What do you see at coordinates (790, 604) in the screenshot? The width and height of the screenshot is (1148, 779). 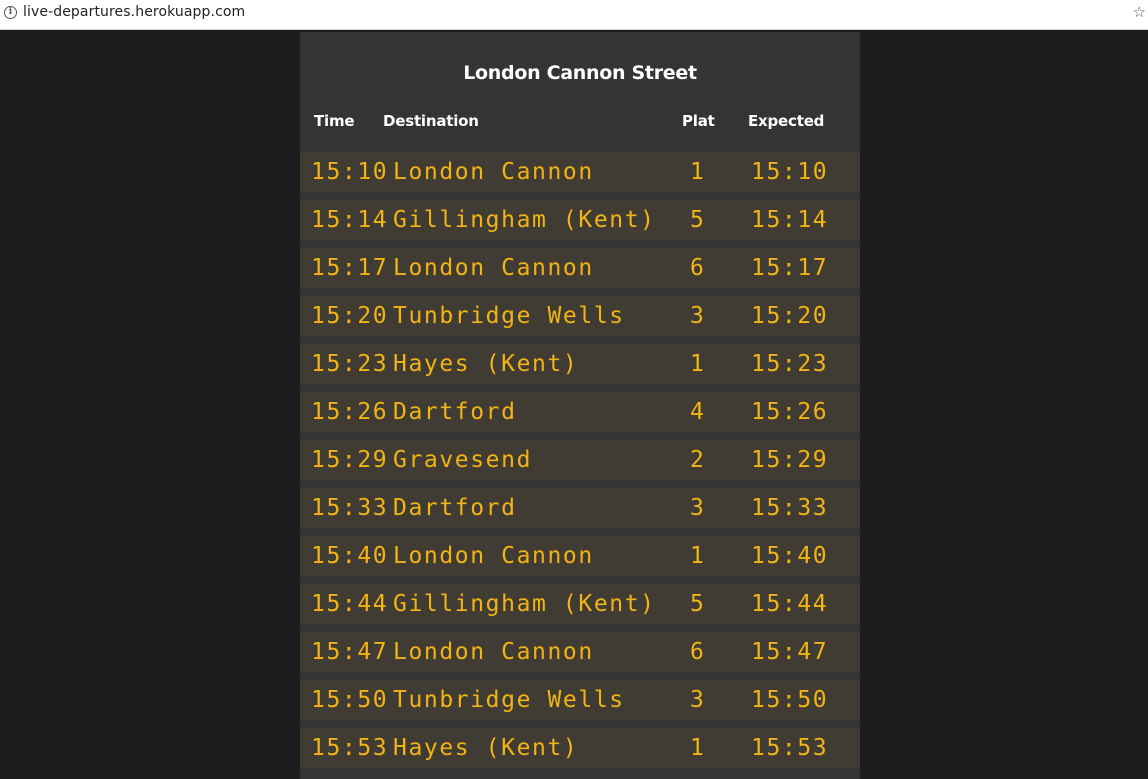 I see `departure-expected: 15:44` at bounding box center [790, 604].